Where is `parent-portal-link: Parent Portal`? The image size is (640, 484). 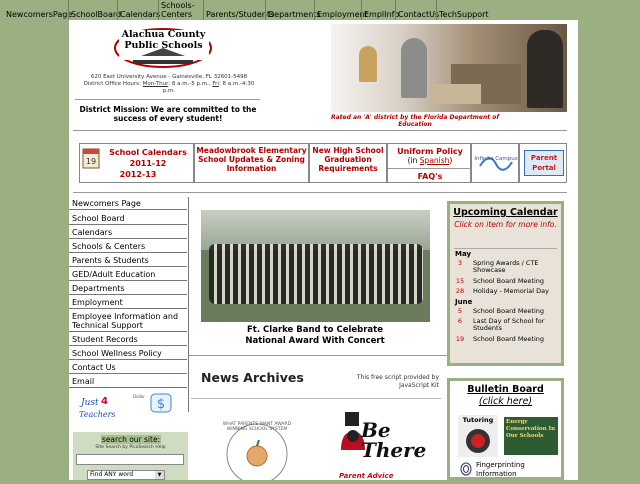 parent-portal-link: Parent Portal is located at coordinates (543, 163).